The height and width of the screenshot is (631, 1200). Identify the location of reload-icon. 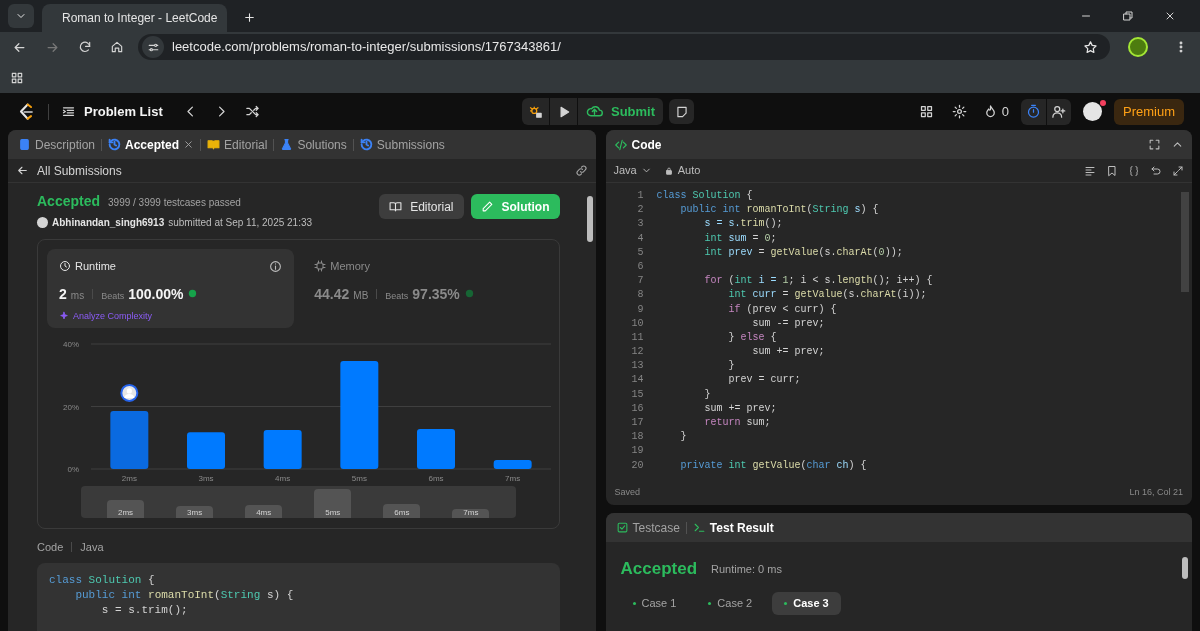
(85, 47).